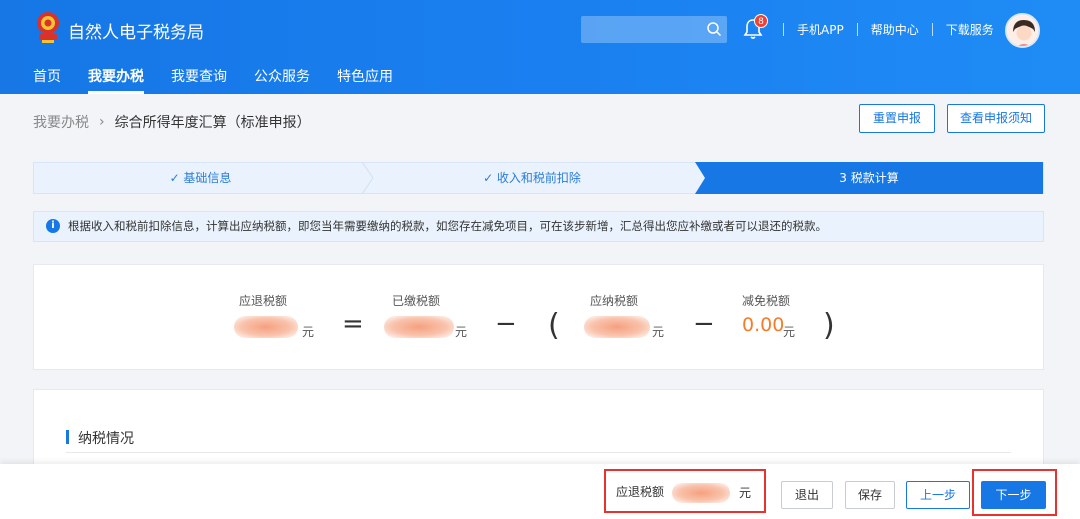 The width and height of the screenshot is (1080, 519). I want to click on site-title: 自然人电子税务局, so click(136, 30).